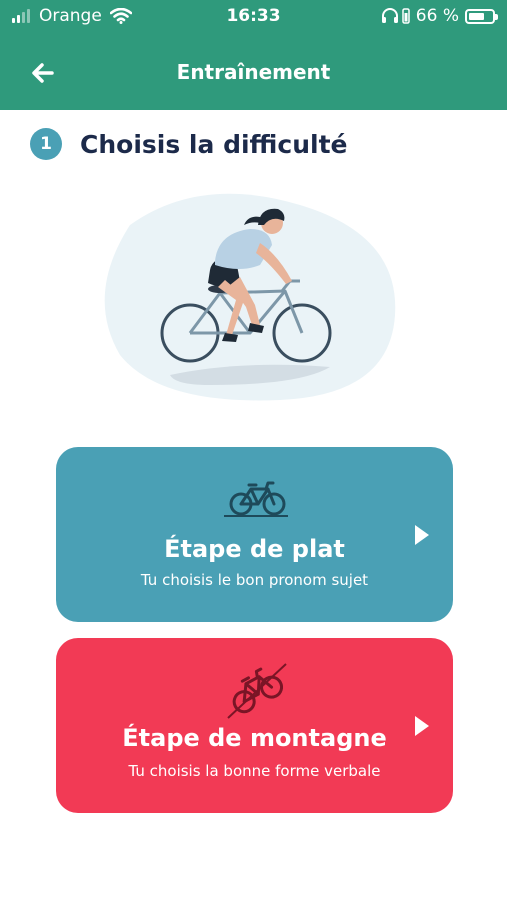 The image size is (507, 900). Describe the element at coordinates (254, 771) in the screenshot. I see `option-subtitle: Tu choisis la bonne forme verbale` at that location.